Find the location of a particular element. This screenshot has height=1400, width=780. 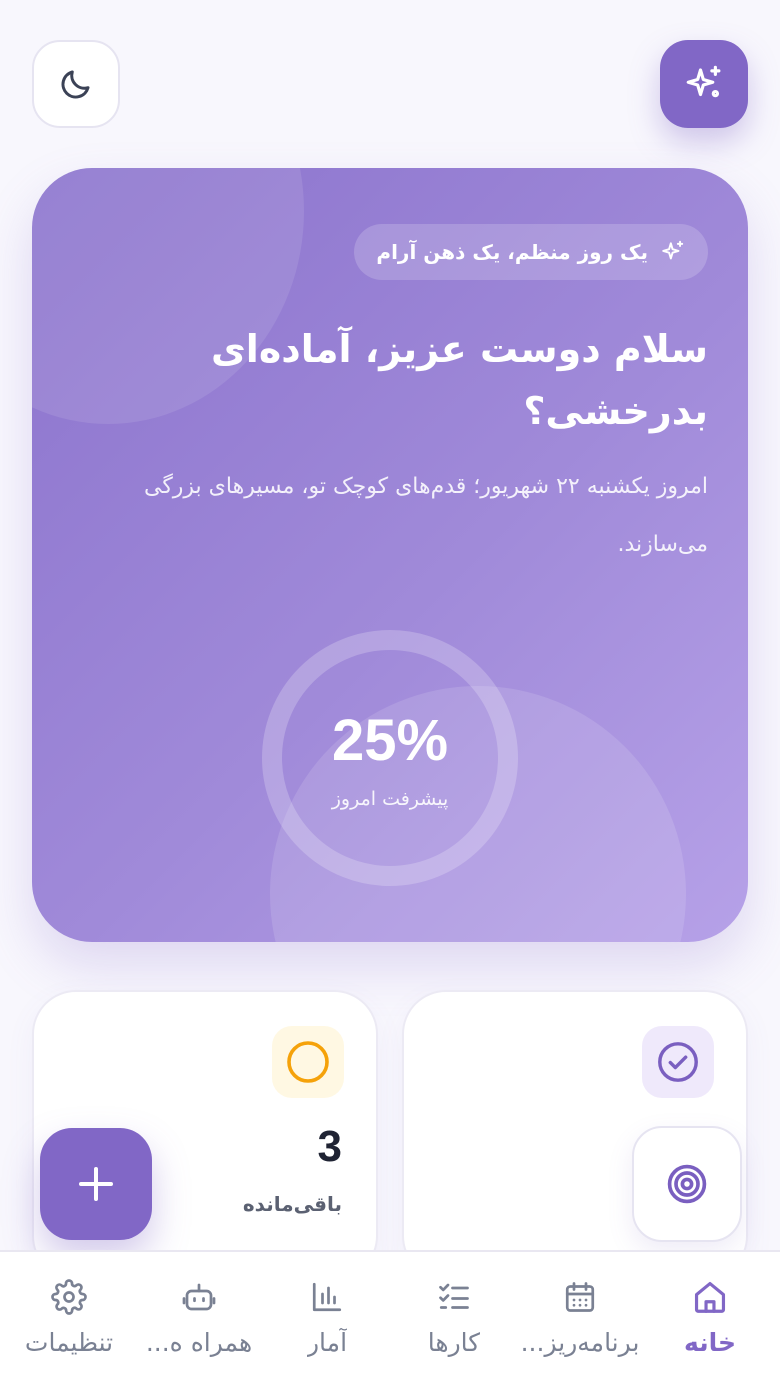

focus-mode-button is located at coordinates (687, 1184).